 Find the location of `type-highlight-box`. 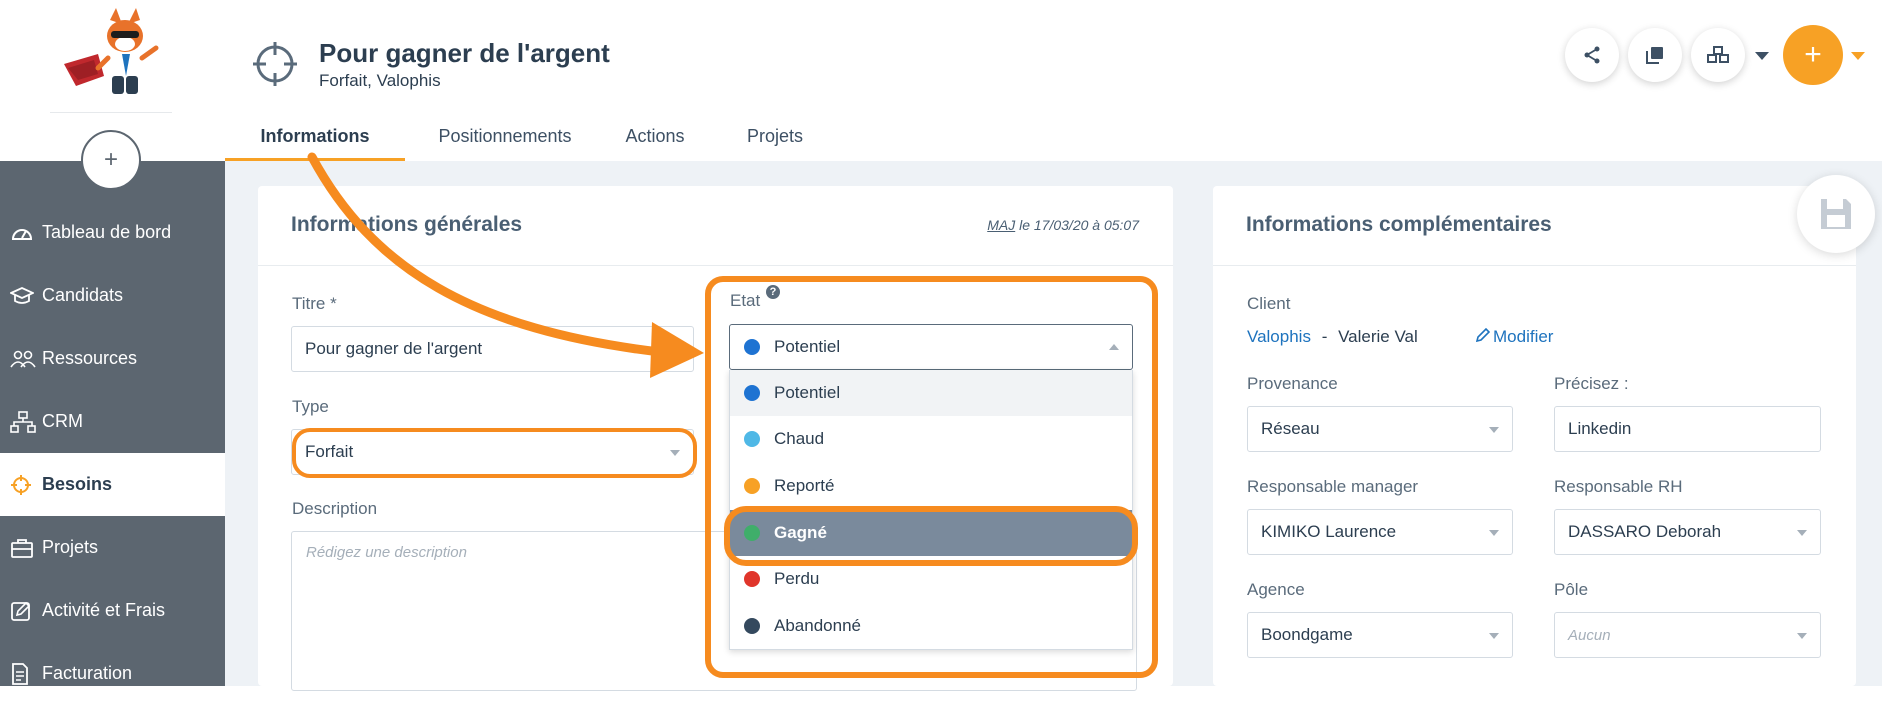

type-highlight-box is located at coordinates (494, 453).